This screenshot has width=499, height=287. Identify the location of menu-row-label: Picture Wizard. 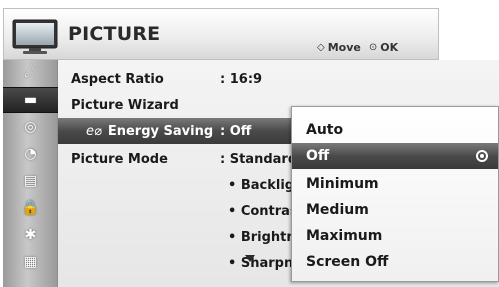
(125, 105).